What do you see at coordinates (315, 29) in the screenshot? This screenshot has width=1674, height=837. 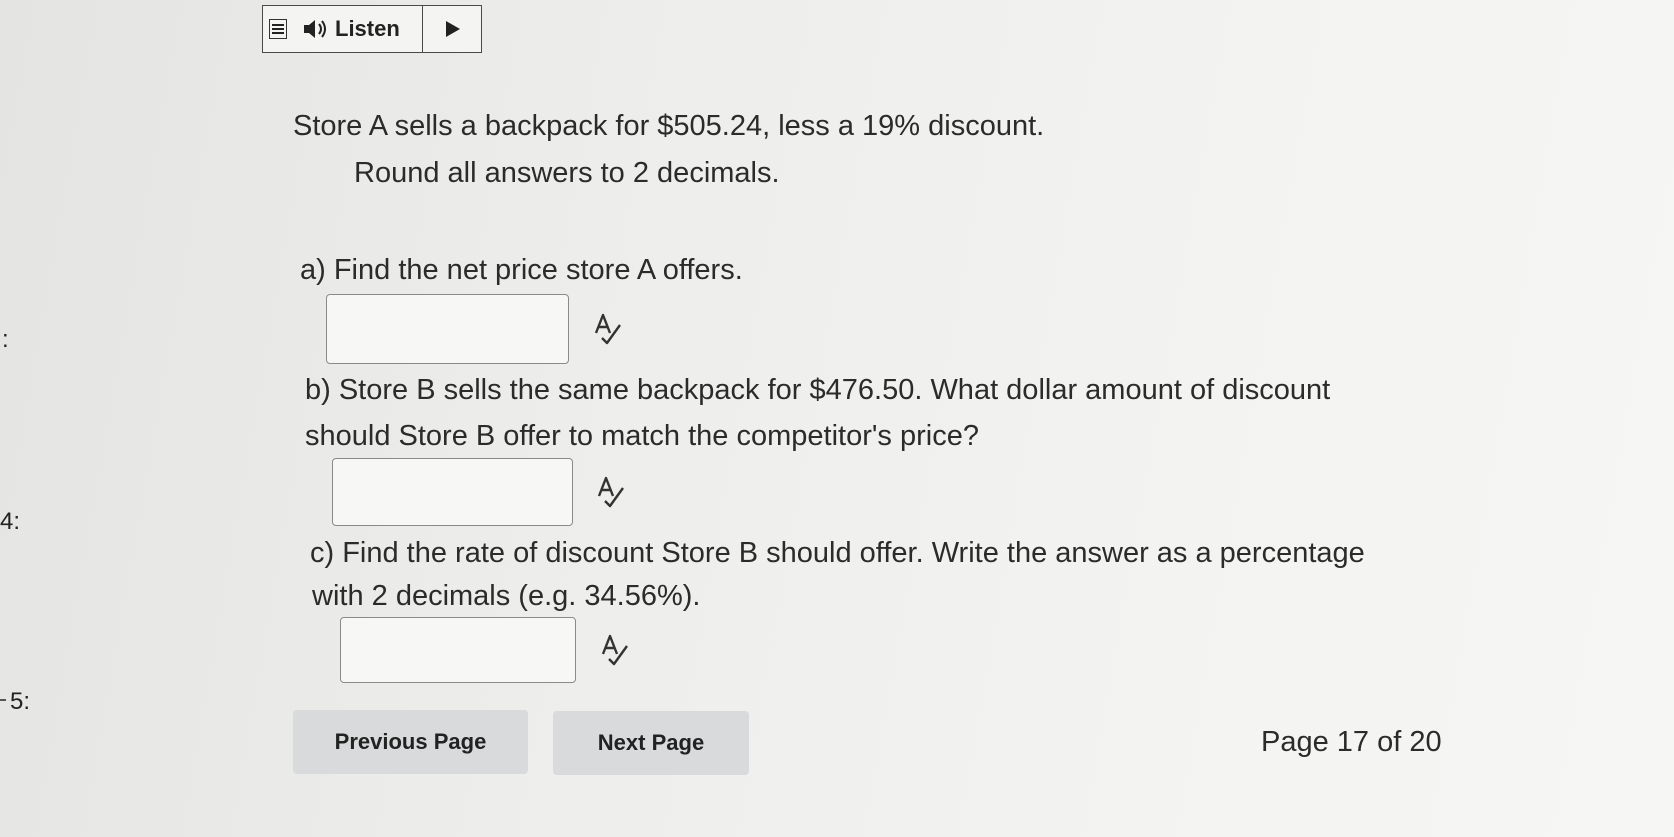 I see `speaker-icon` at bounding box center [315, 29].